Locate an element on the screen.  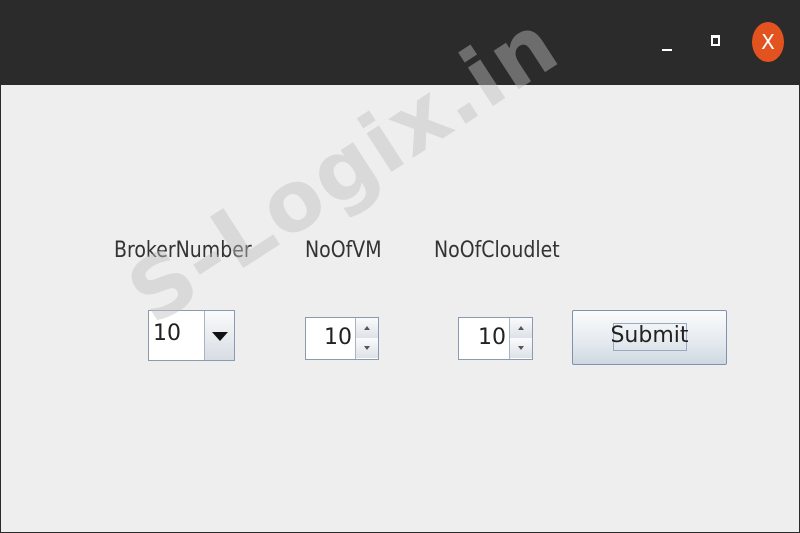
maximize-icon is located at coordinates (715, 40).